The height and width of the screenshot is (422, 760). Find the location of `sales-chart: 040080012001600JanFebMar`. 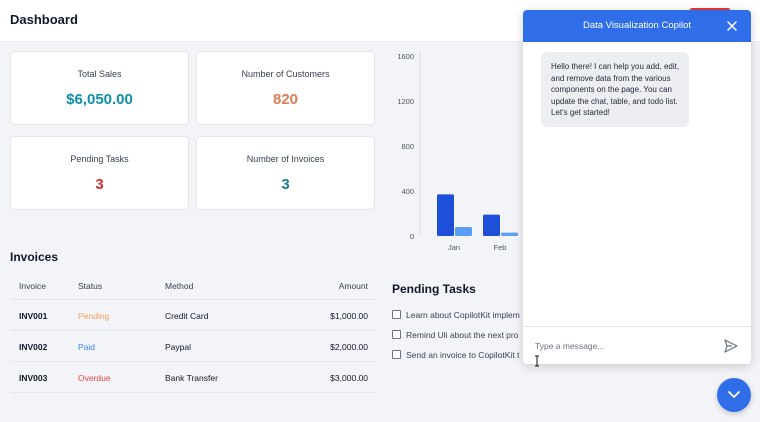

sales-chart: 040080012001600JanFebMar is located at coordinates (471, 153).